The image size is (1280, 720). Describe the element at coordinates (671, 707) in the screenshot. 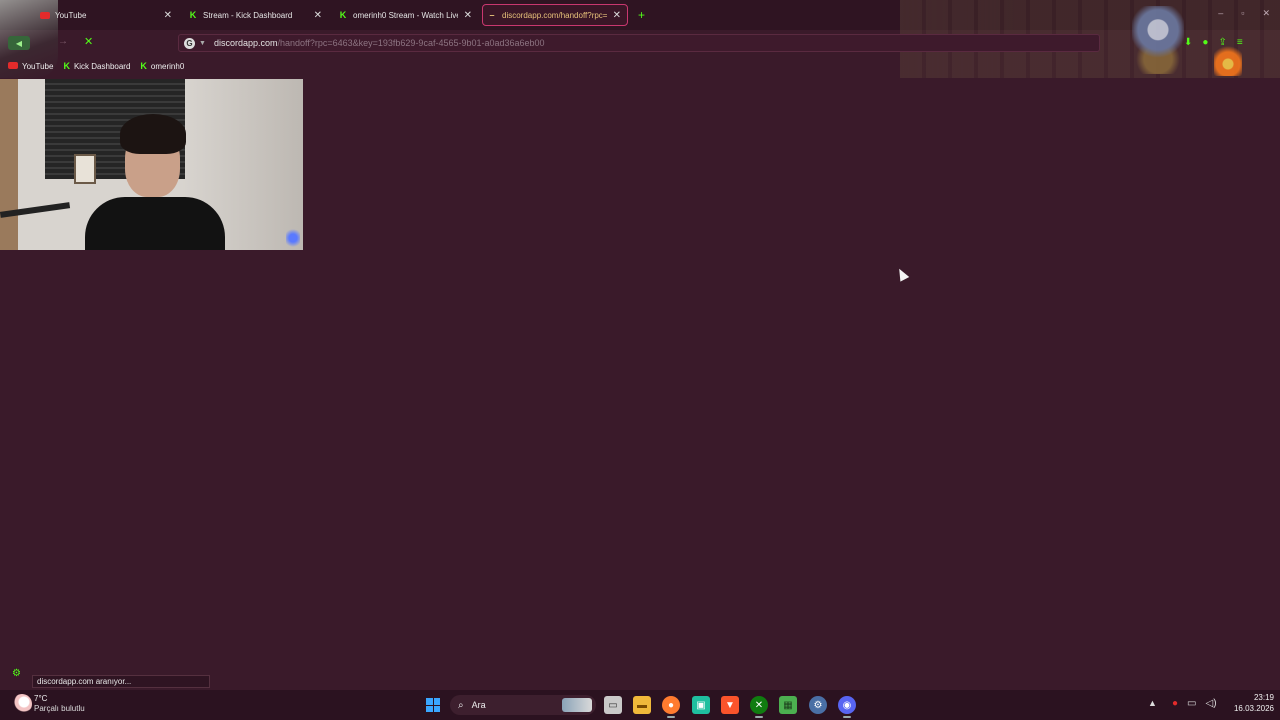

I see `firefox-icon: ●` at that location.